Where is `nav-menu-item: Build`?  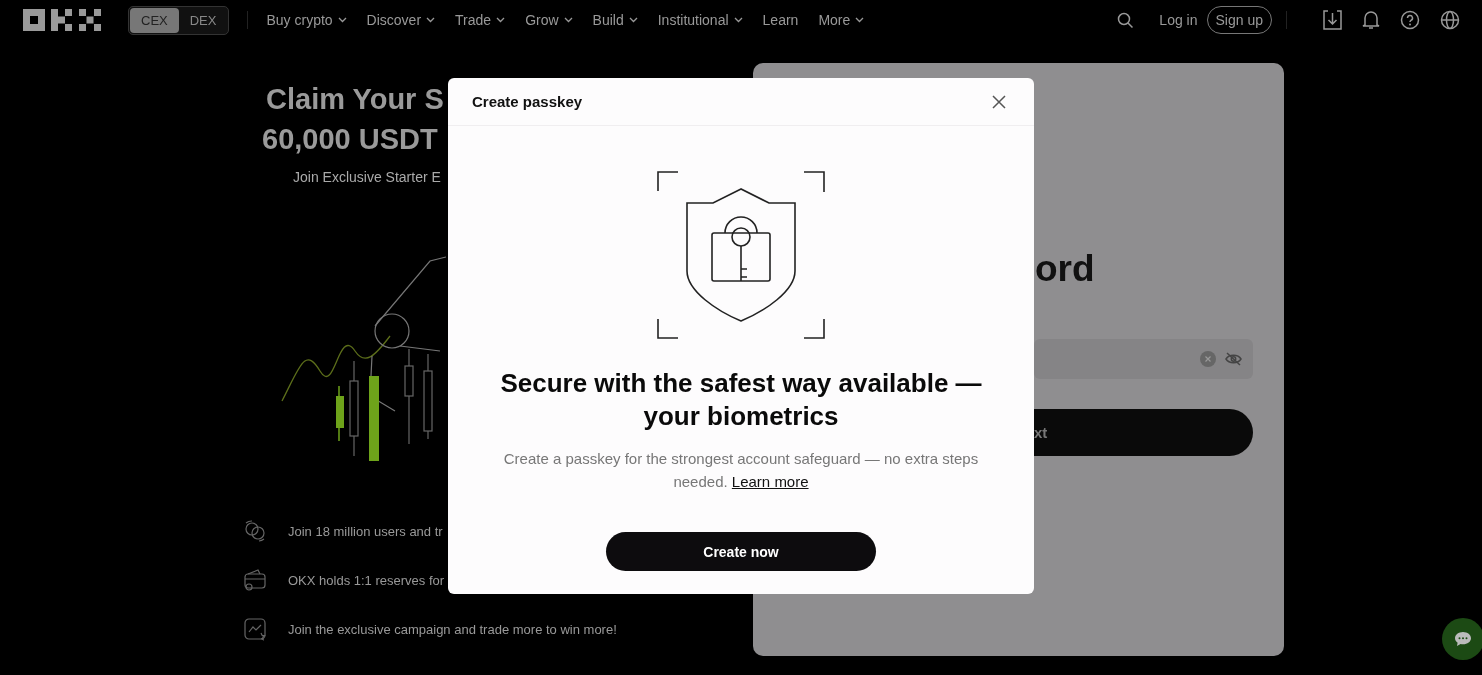 nav-menu-item: Build is located at coordinates (615, 20).